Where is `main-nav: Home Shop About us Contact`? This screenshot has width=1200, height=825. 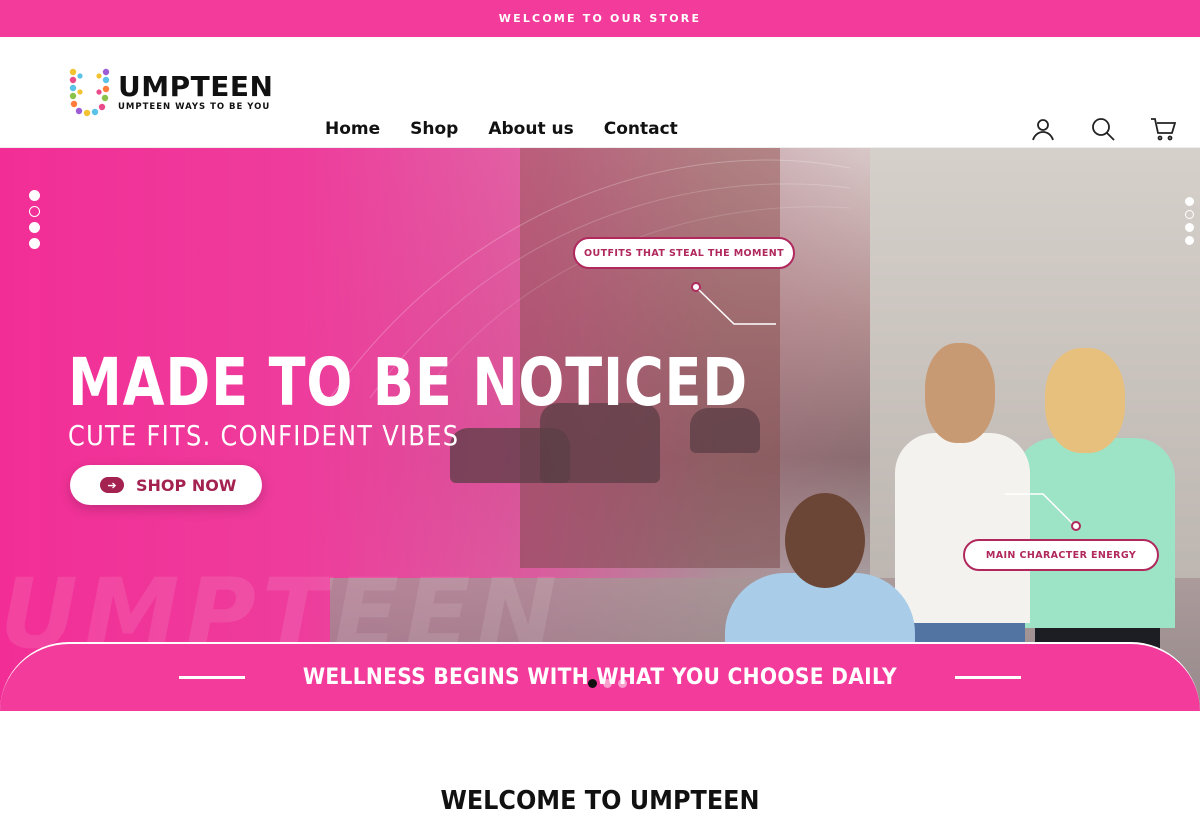 main-nav: Home Shop About us Contact is located at coordinates (501, 129).